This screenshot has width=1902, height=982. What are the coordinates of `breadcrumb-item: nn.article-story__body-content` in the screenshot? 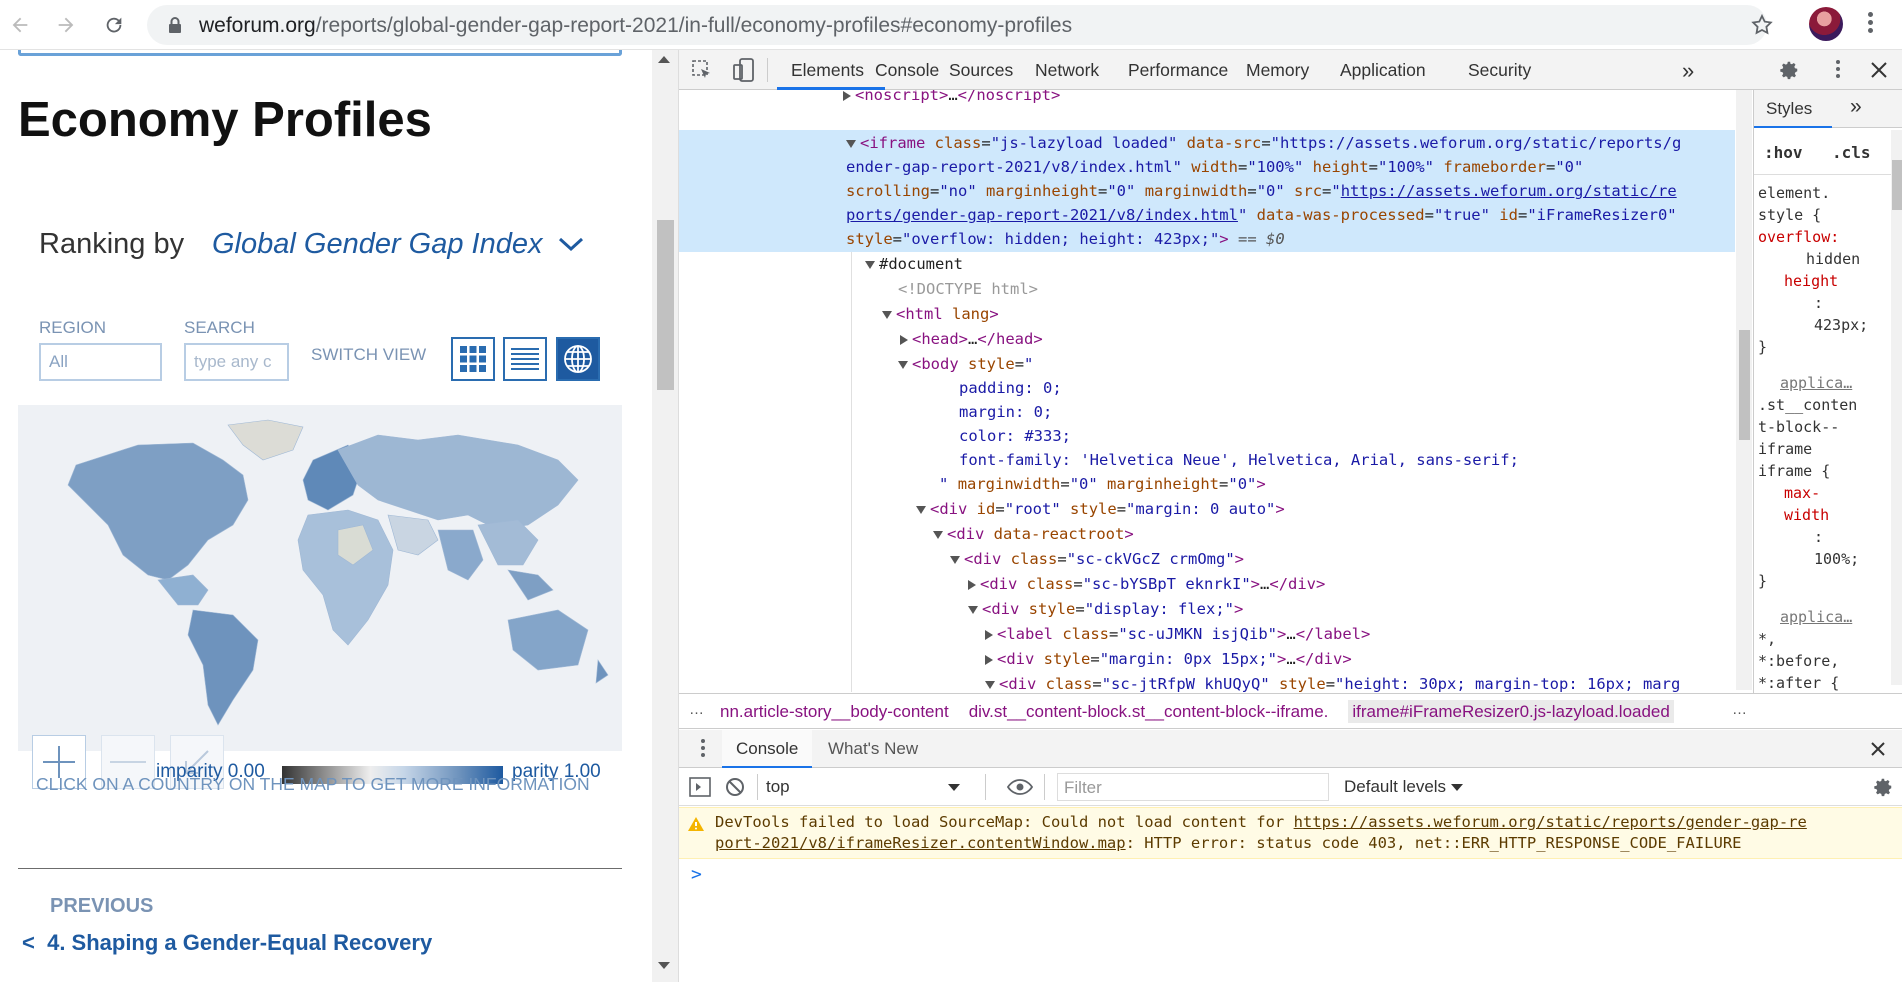 It's located at (834, 711).